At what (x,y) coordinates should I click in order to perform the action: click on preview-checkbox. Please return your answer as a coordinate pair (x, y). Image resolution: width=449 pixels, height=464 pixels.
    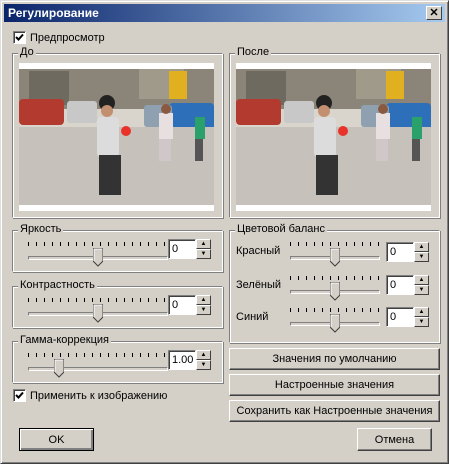
    Looking at the image, I should click on (19, 37).